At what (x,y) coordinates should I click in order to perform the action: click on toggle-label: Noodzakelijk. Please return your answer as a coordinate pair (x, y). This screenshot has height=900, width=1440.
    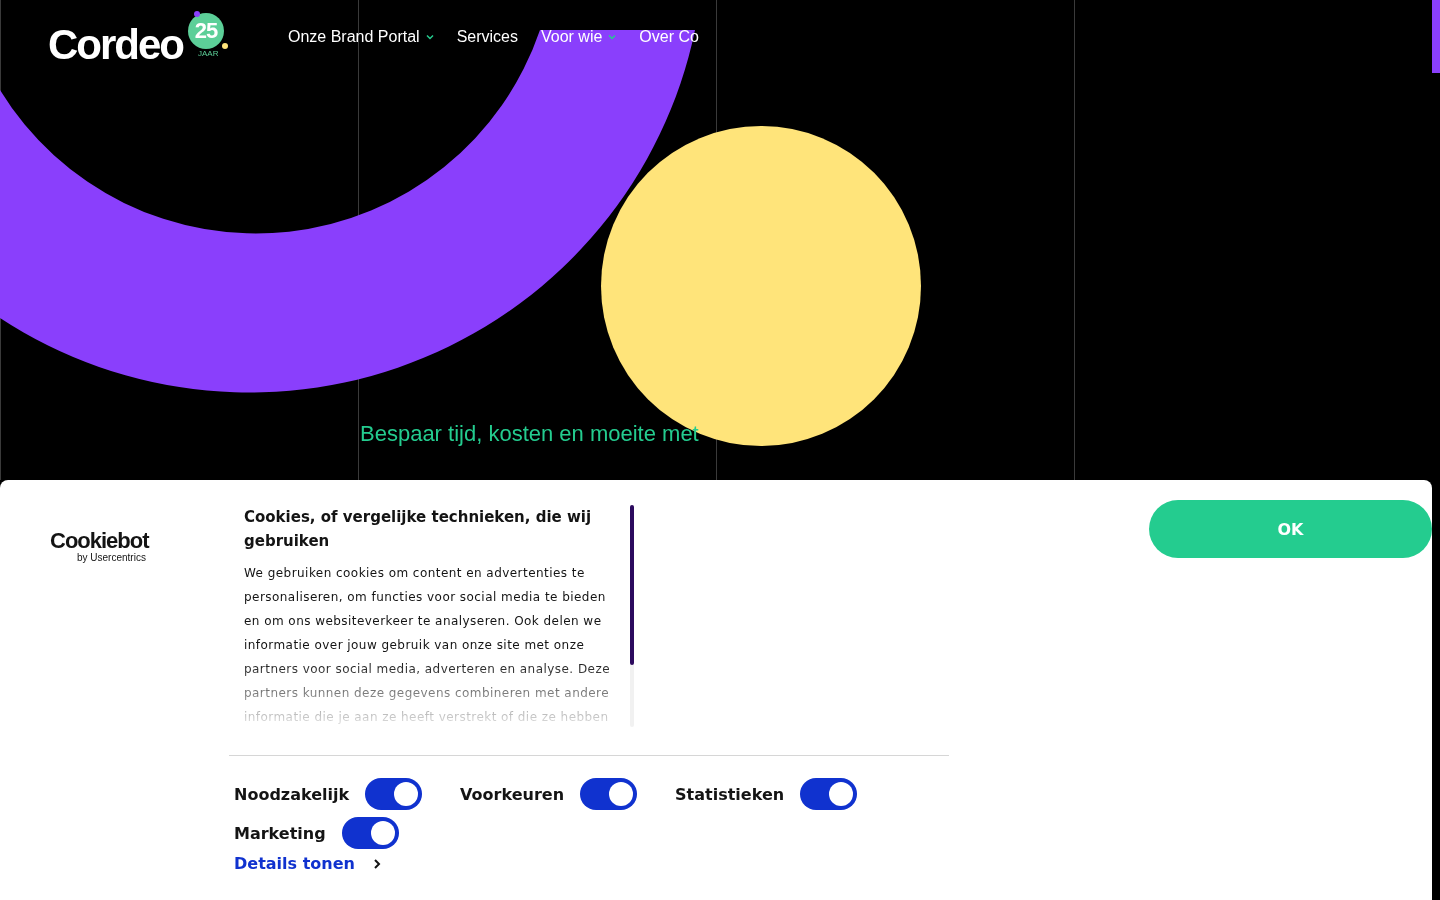
    Looking at the image, I should click on (292, 794).